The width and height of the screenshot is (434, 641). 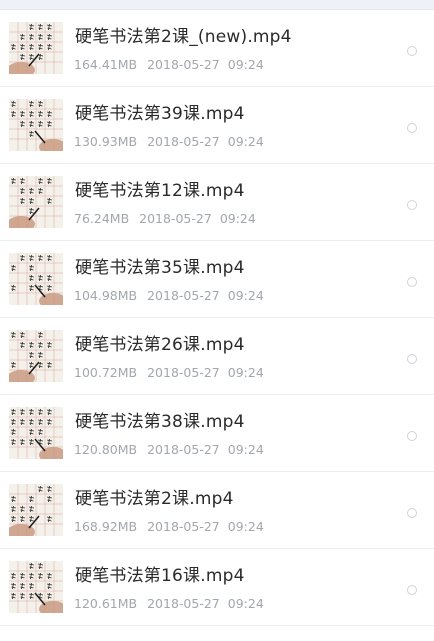 I want to click on file-row: 硬笔书法第16课.mp4 120.61MB 2018-05-27 09:24, so click(x=217, y=587).